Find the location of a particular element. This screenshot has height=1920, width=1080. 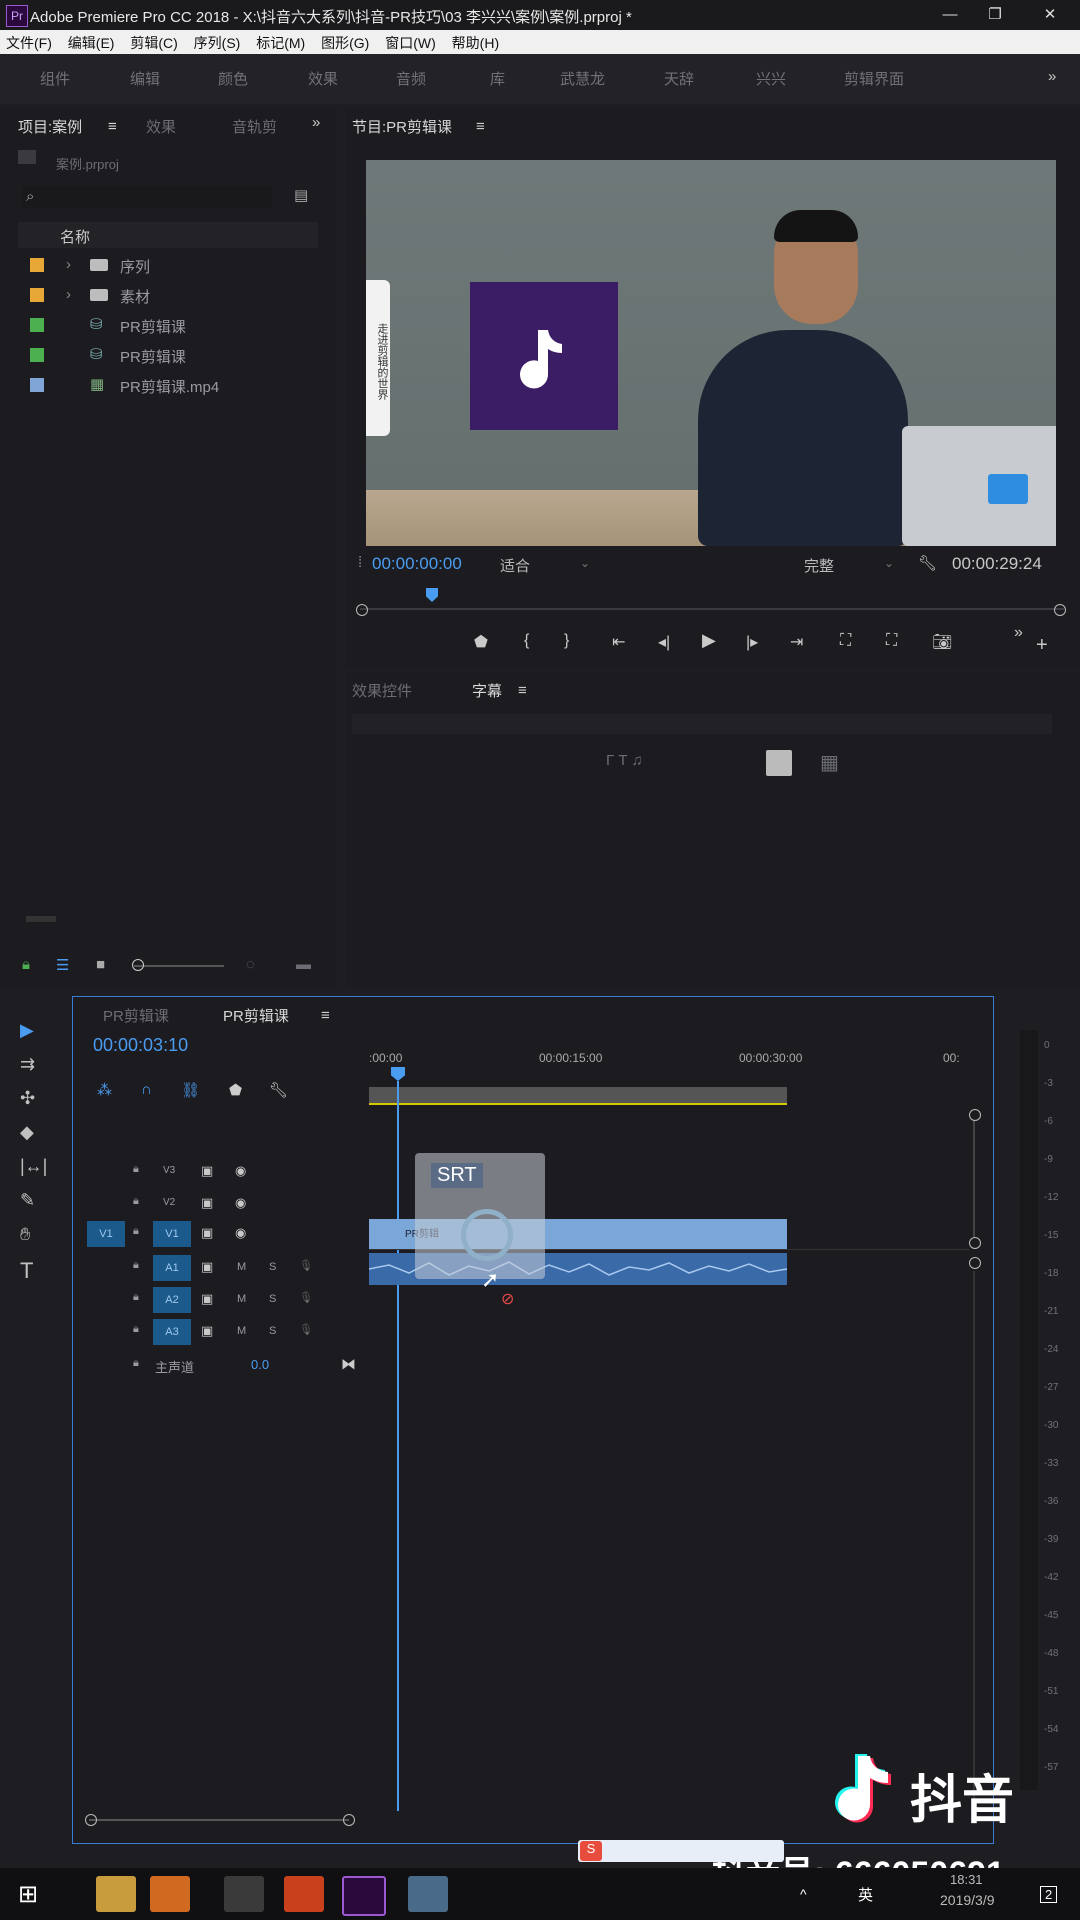

list-view-icon: ☰ is located at coordinates (62, 965).